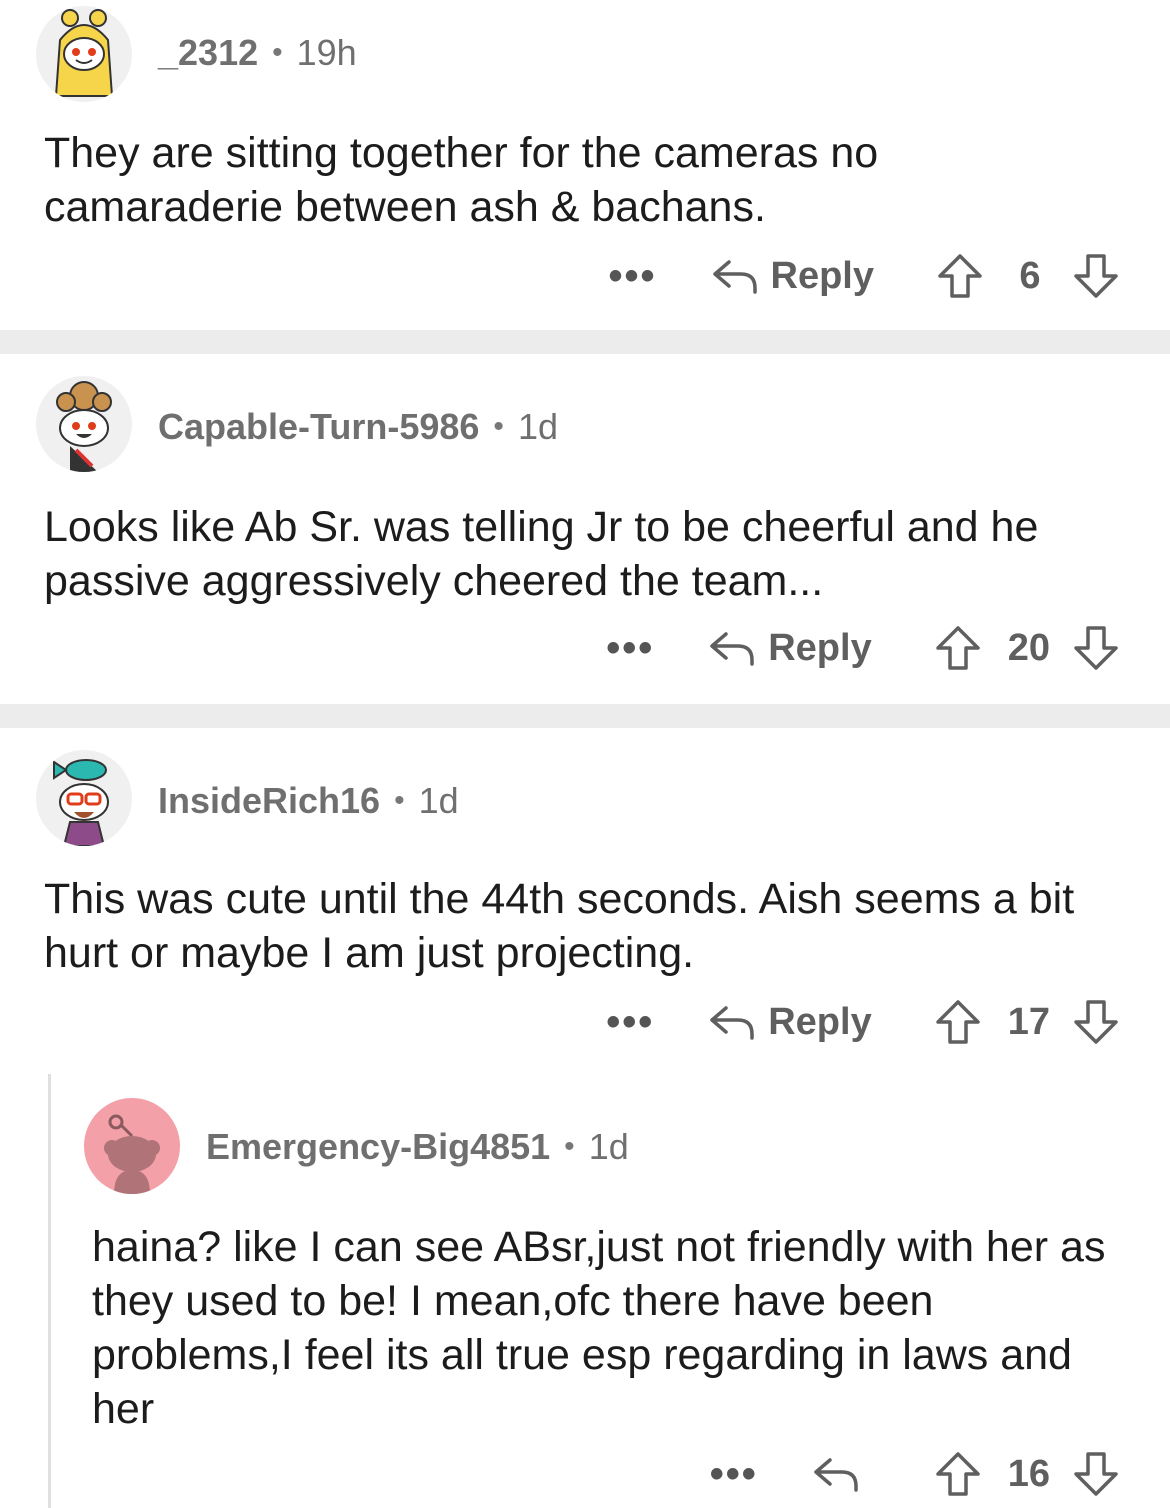  I want to click on comment-meta: Emergency-Big4851 • 1d, so click(417, 1147).